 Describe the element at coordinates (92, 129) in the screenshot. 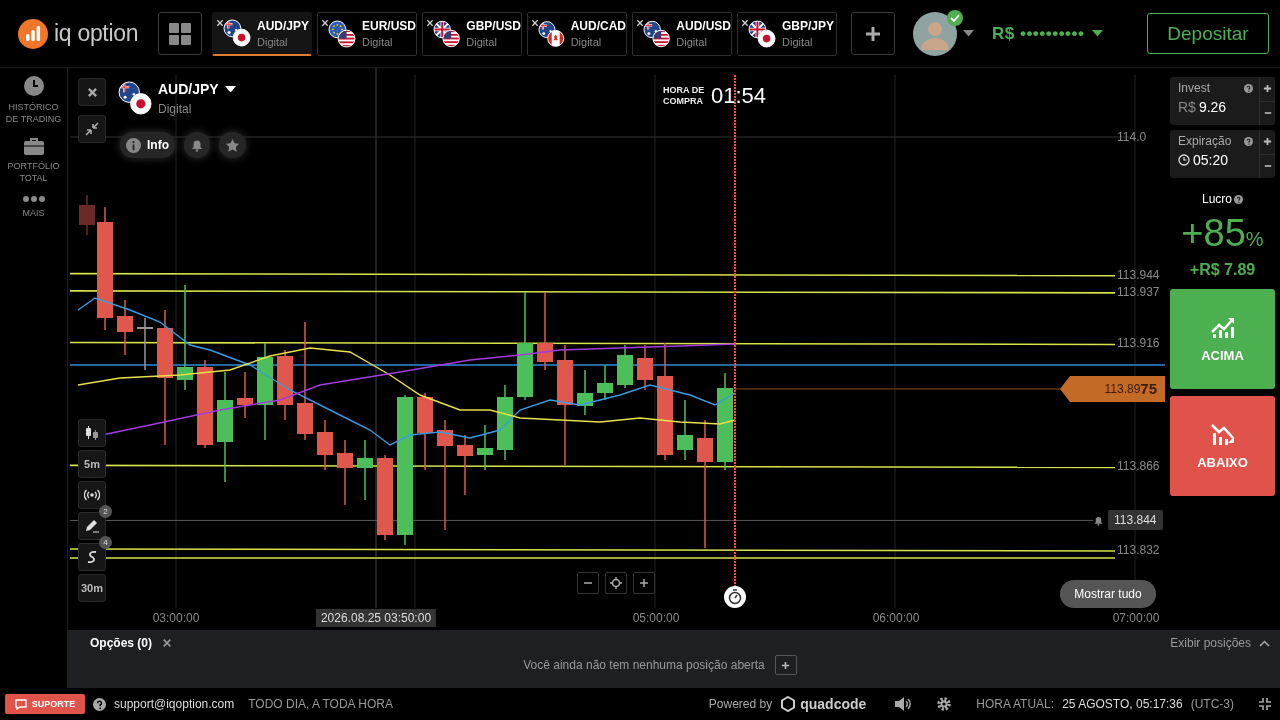

I see `collapse-button` at that location.